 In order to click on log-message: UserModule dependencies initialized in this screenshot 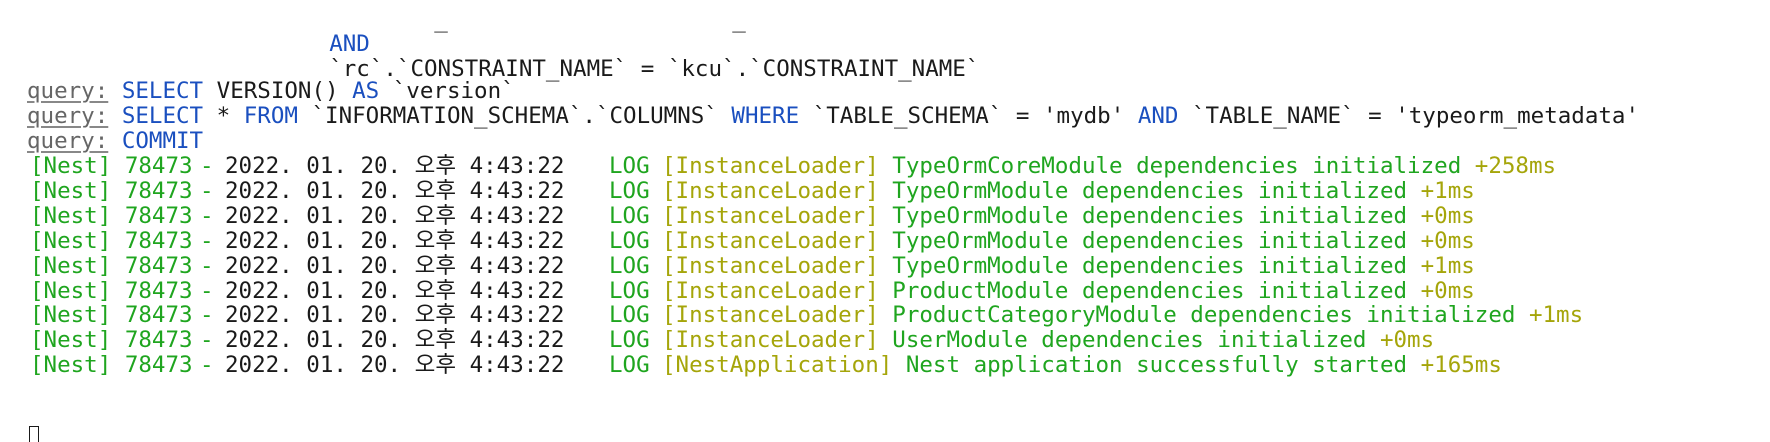, I will do `click(1129, 340)`.